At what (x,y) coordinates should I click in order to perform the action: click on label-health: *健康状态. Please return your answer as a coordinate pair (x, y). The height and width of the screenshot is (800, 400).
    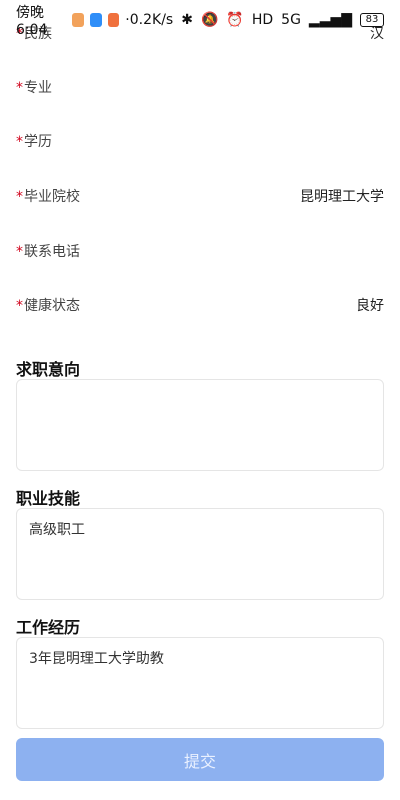
    Looking at the image, I should click on (48, 306).